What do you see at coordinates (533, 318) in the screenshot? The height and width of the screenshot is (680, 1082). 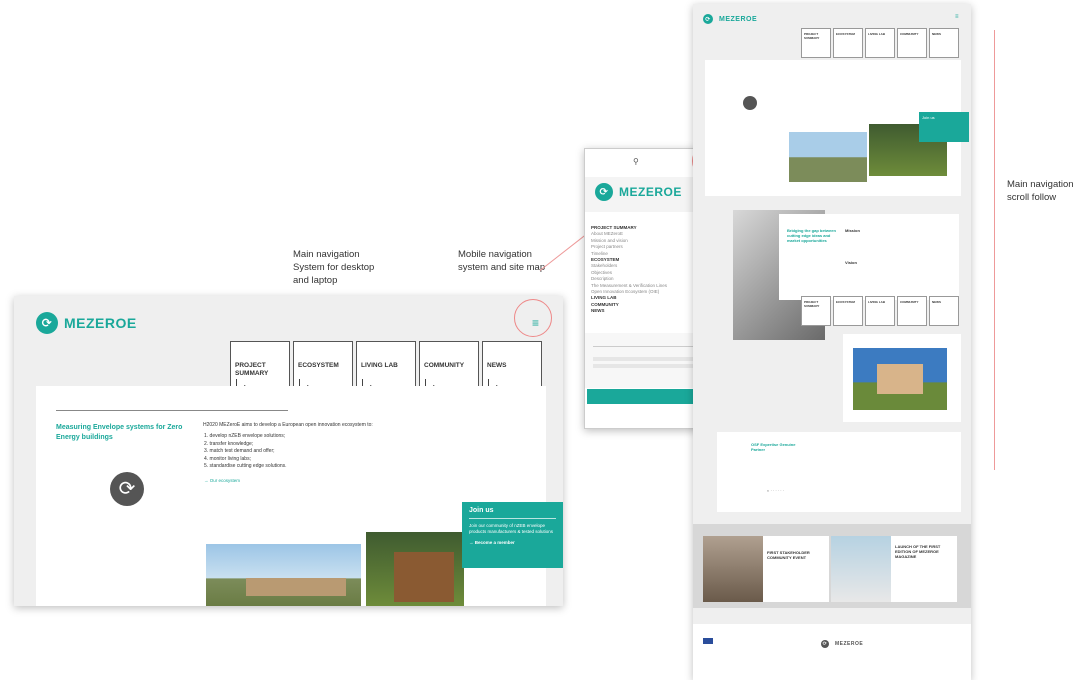 I see `highlight-circle` at bounding box center [533, 318].